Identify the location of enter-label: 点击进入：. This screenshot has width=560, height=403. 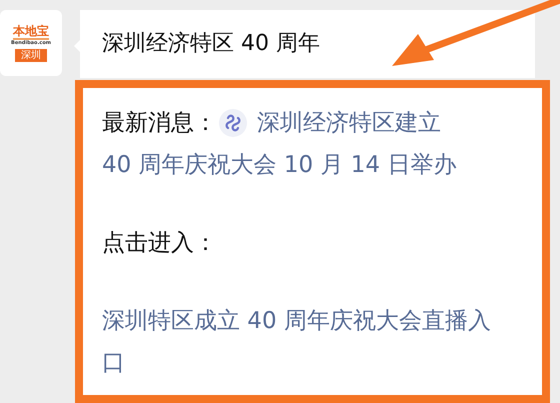
(159, 243).